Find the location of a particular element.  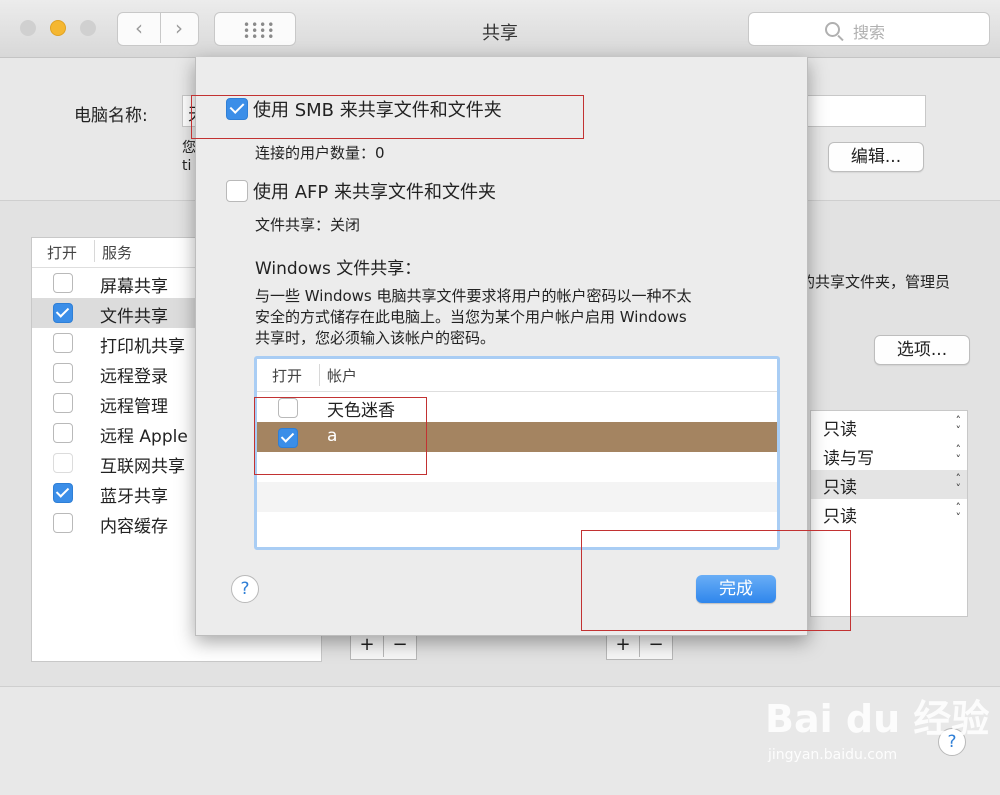

watermark-logo: Bai du 经验 is located at coordinates (877, 719).